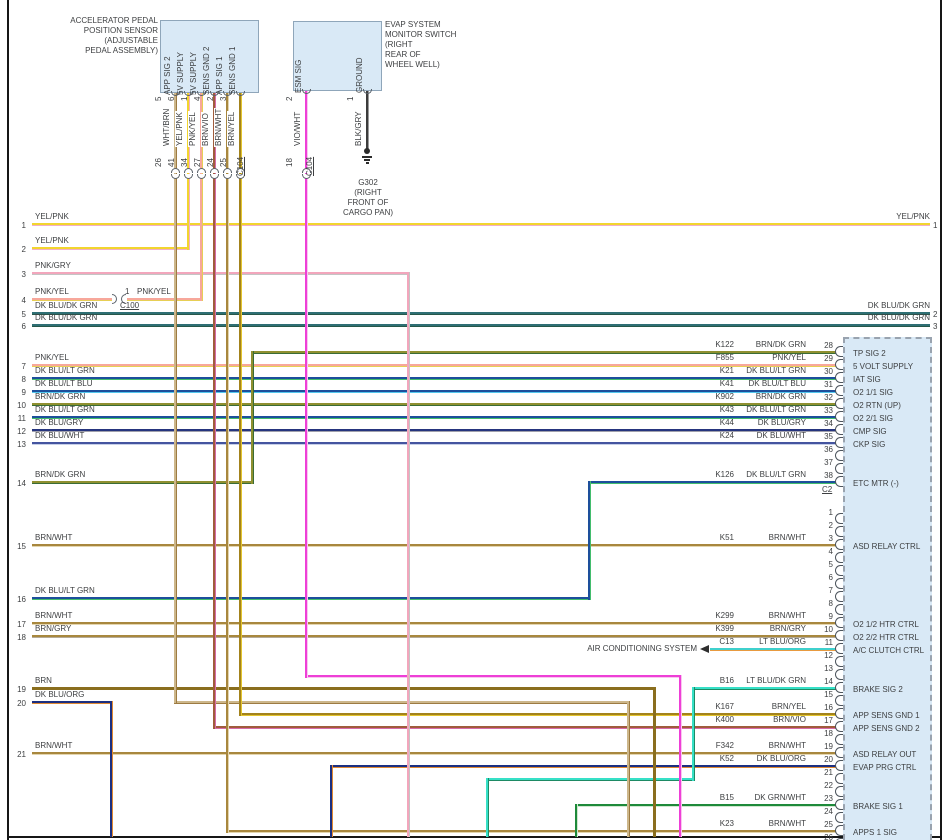  What do you see at coordinates (828, 824) in the screenshot?
I see `pin-number: 25` at bounding box center [828, 824].